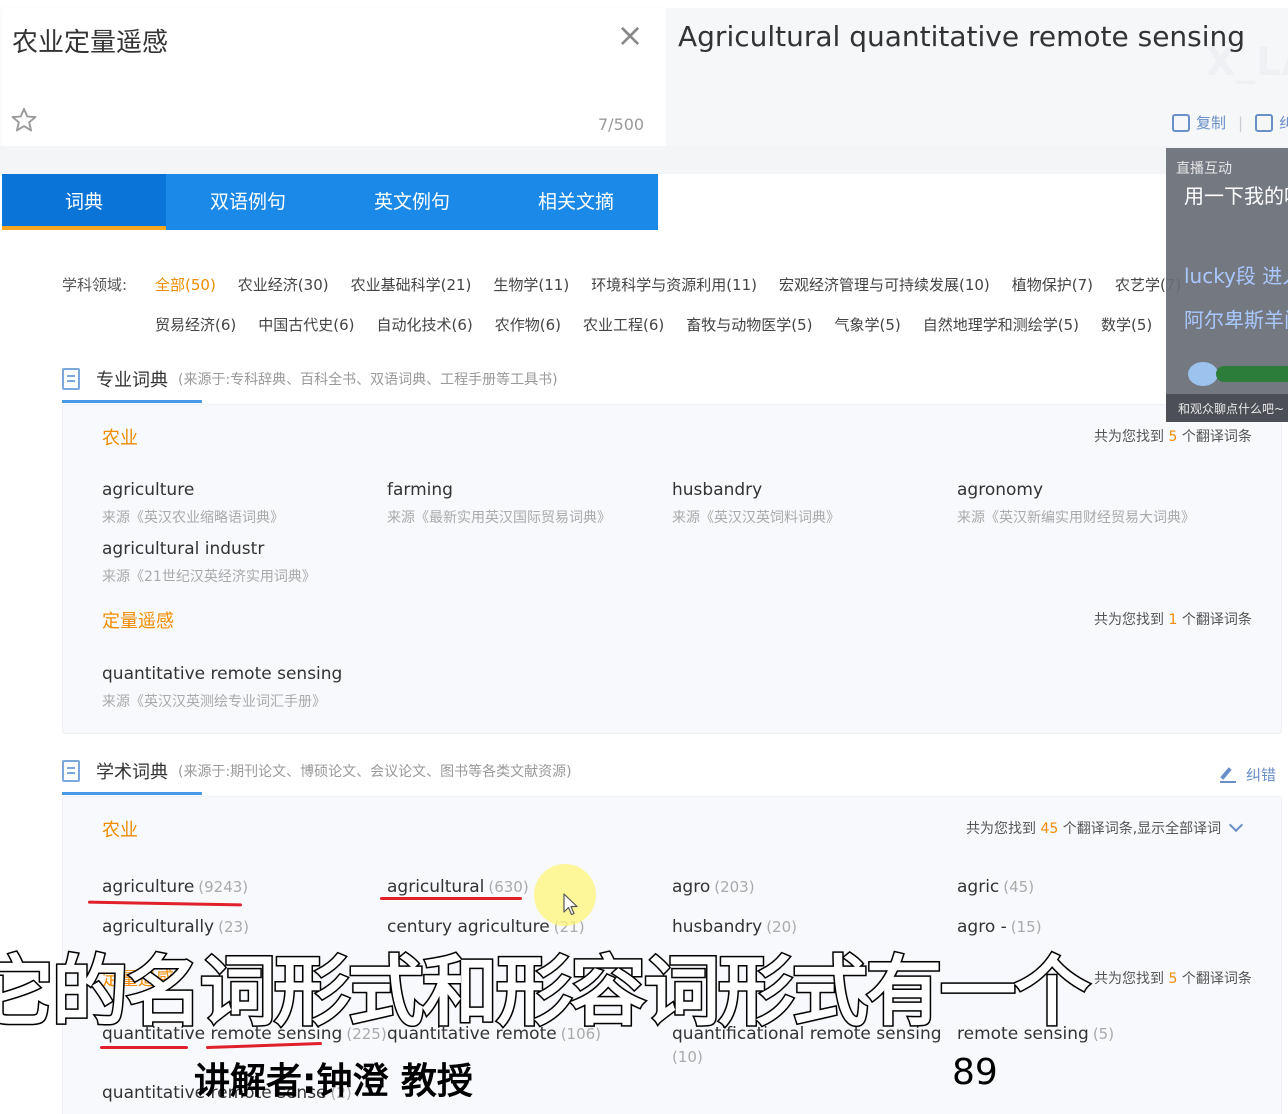  I want to click on tab-dictionary: 词典, so click(84, 202).